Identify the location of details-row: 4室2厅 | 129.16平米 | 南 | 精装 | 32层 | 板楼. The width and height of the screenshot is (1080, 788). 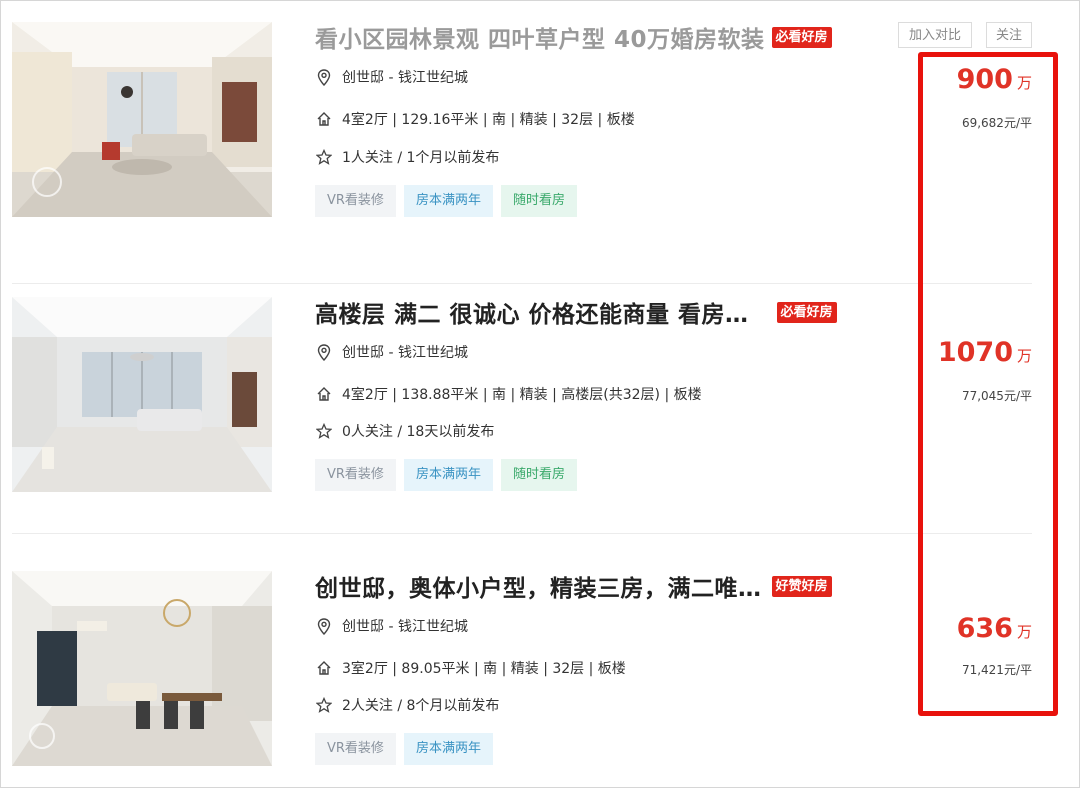
(475, 119).